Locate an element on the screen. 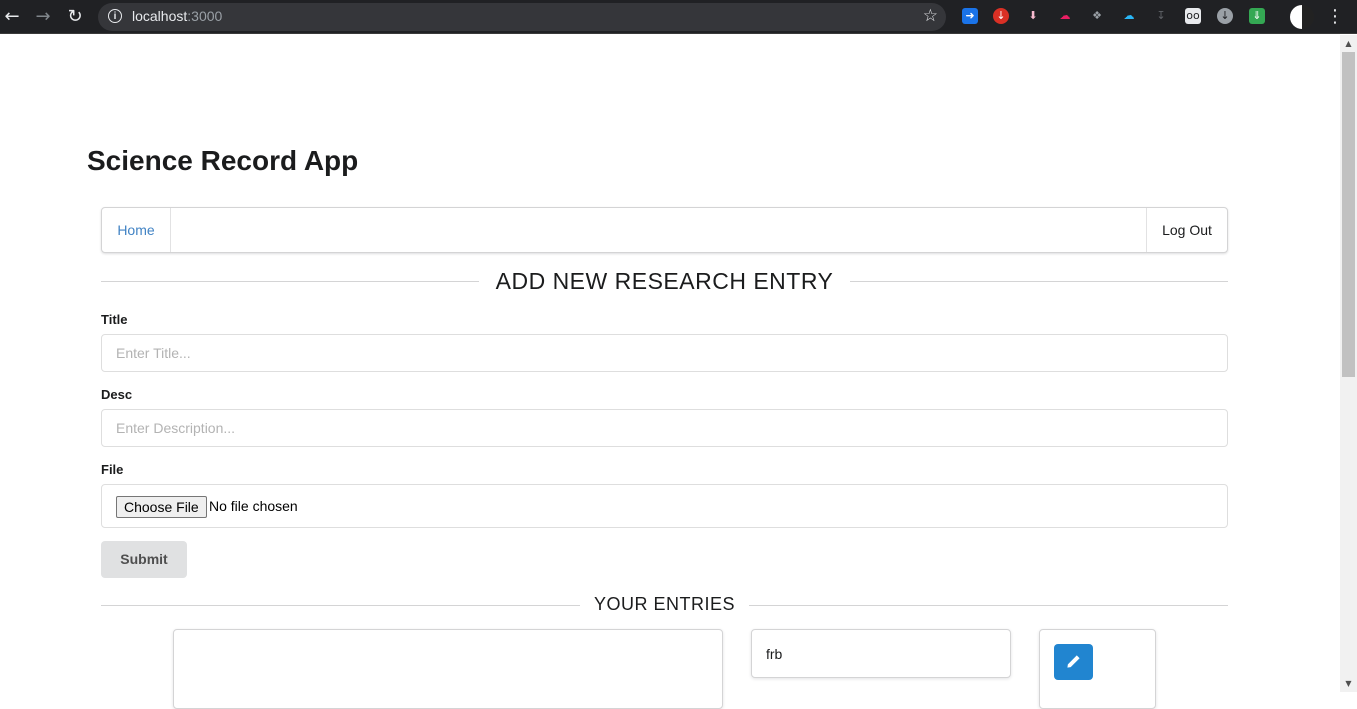 The height and width of the screenshot is (709, 1357). chevron-green-icon: ⇓ is located at coordinates (1257, 16).